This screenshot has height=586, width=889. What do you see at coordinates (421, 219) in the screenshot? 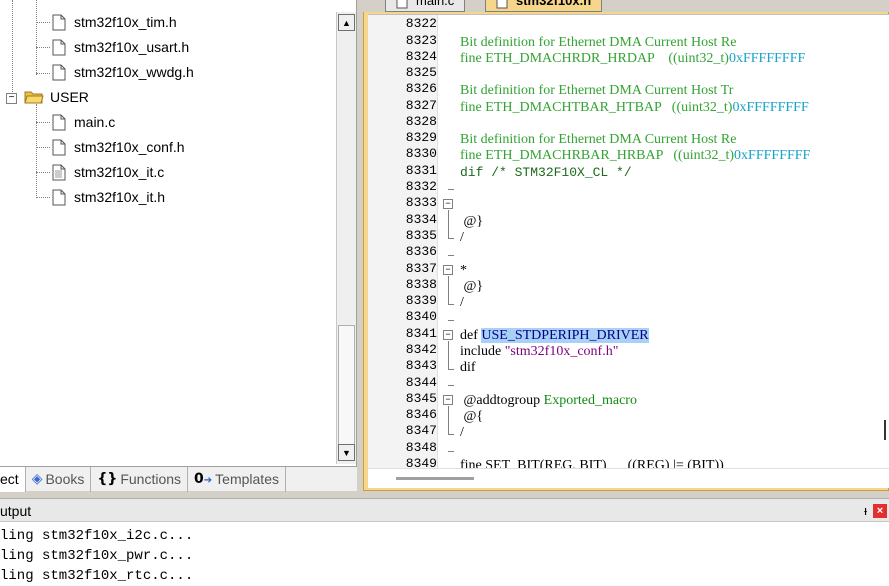
I see `line-number: 8334` at bounding box center [421, 219].